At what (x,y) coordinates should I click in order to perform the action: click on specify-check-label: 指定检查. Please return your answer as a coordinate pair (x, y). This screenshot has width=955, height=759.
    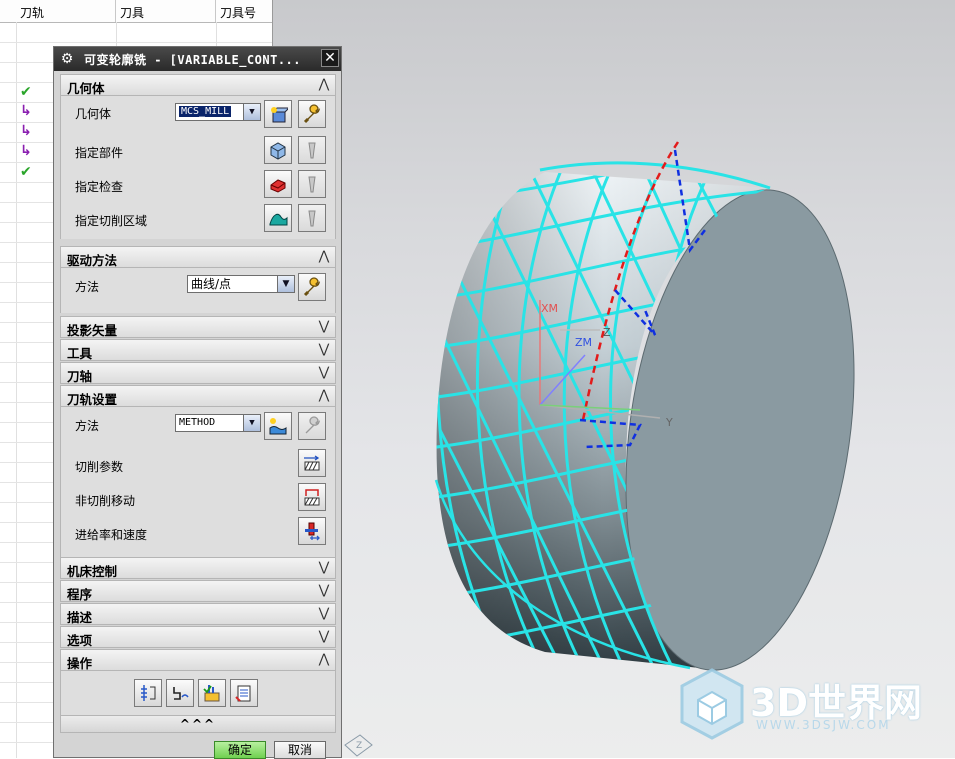
    Looking at the image, I should click on (99, 187).